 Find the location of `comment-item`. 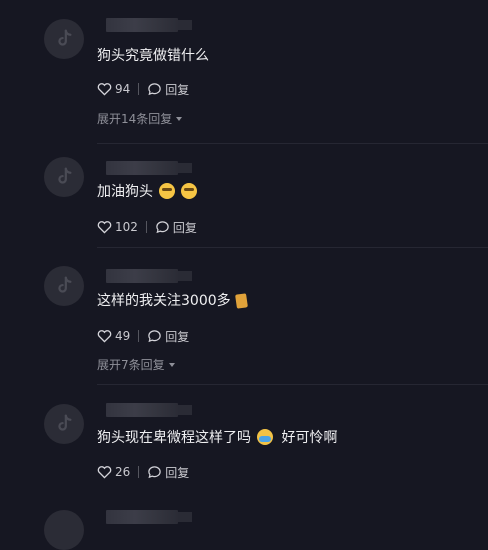

comment-item is located at coordinates (244, 528).